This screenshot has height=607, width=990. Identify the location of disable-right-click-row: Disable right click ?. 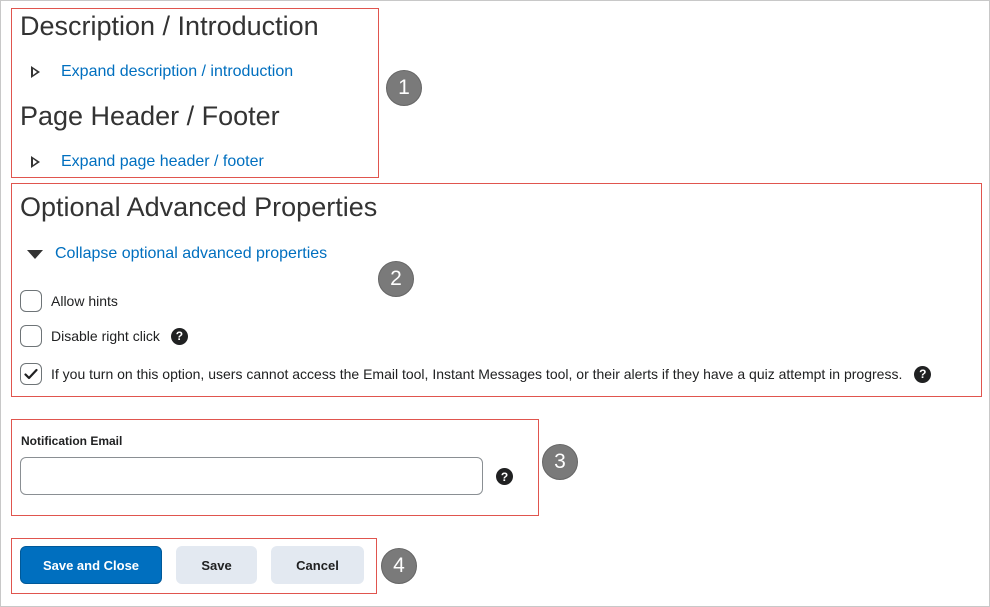
(104, 336).